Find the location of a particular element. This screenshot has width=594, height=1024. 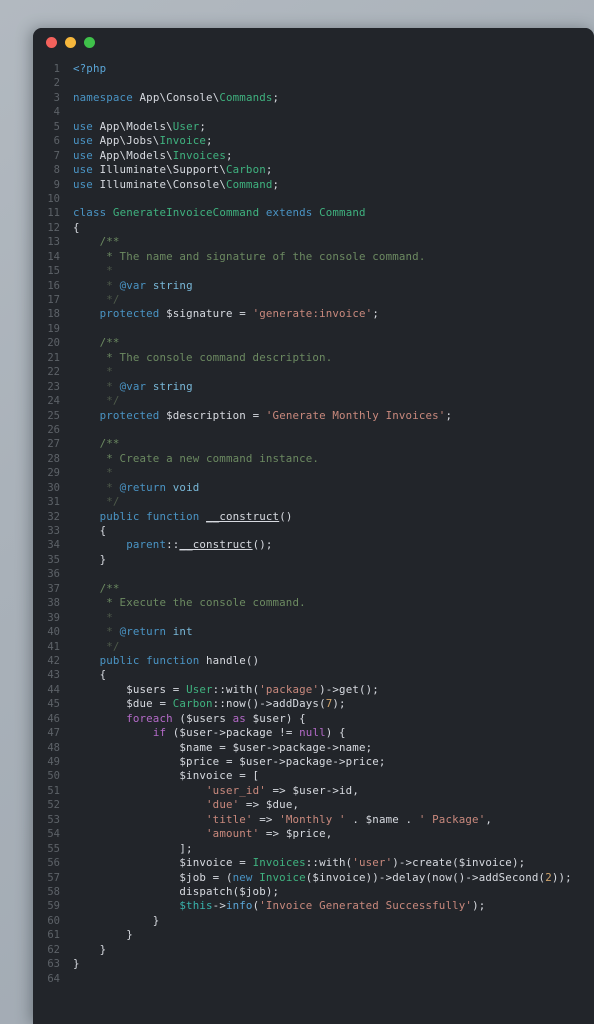

line-number: 7 is located at coordinates (56, 155).